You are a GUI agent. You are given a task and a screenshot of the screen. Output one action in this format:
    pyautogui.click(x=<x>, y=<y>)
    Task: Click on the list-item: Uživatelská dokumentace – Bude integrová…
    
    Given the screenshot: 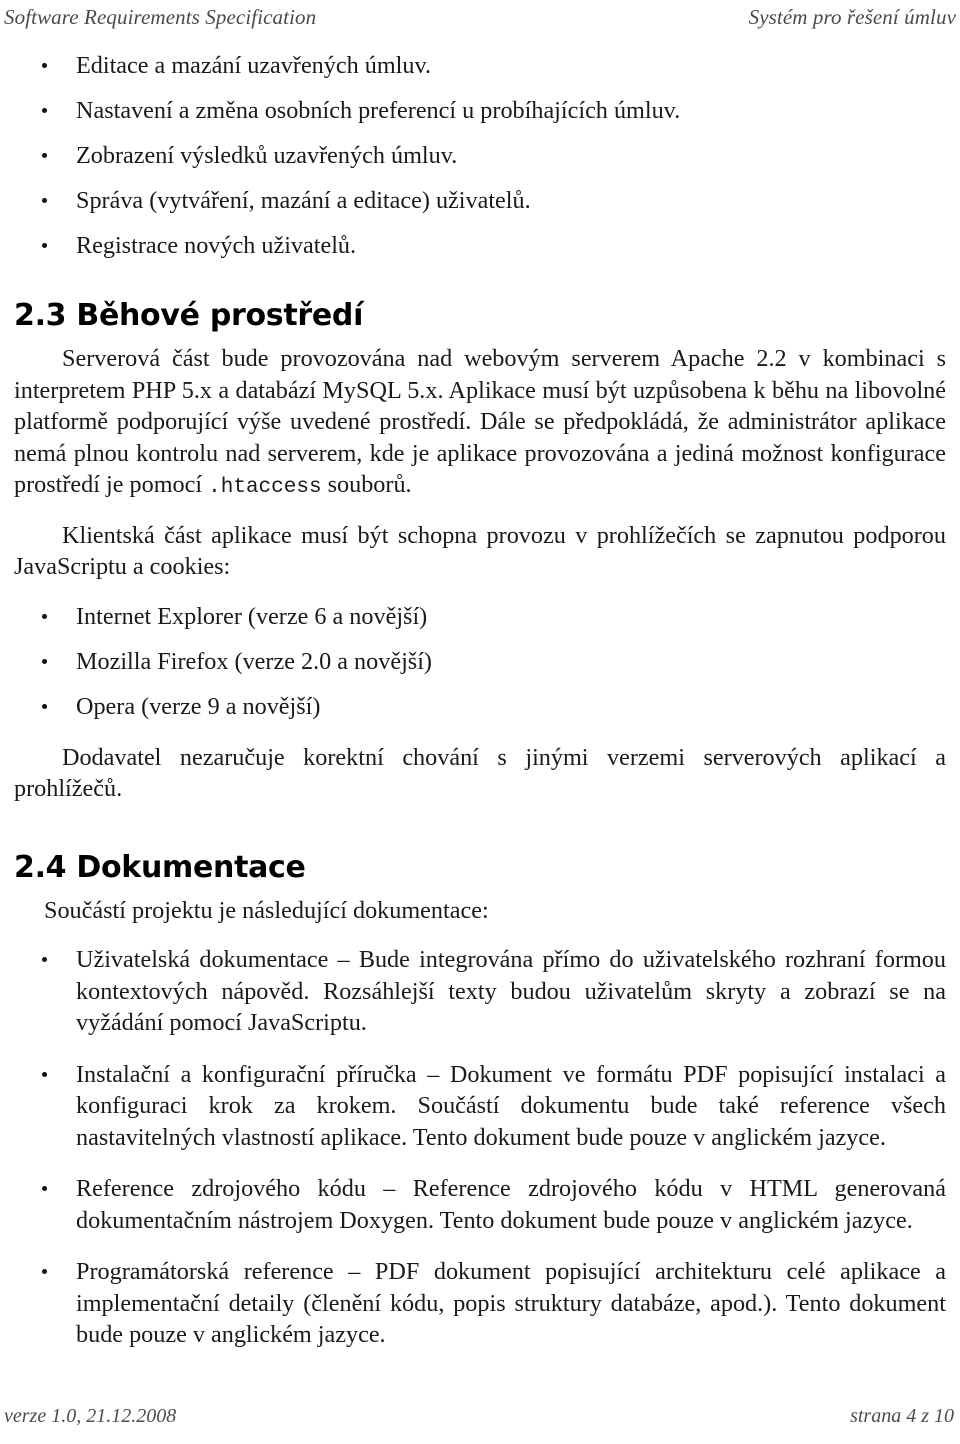 What is the action you would take?
    pyautogui.click(x=480, y=991)
    